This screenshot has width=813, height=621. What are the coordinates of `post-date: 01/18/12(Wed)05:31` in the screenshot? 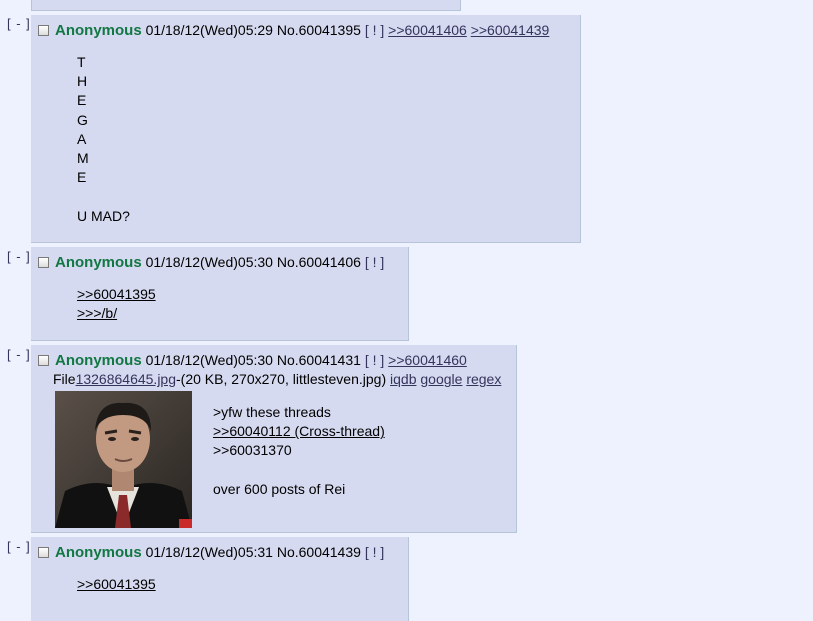 It's located at (209, 552).